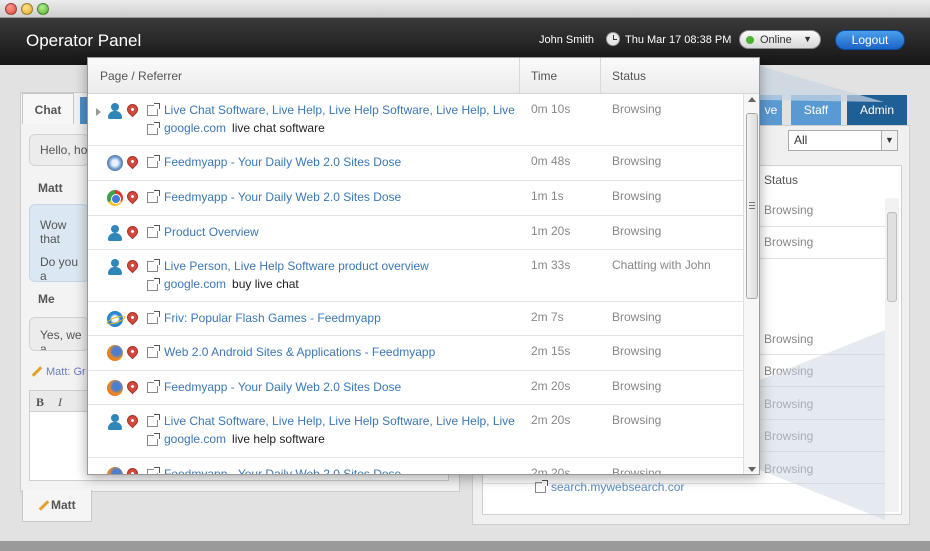 This screenshot has width=930, height=551. What do you see at coordinates (341, 318) in the screenshot?
I see `page-link: Friv: Popular Flash Games - Feedmyapp` at bounding box center [341, 318].